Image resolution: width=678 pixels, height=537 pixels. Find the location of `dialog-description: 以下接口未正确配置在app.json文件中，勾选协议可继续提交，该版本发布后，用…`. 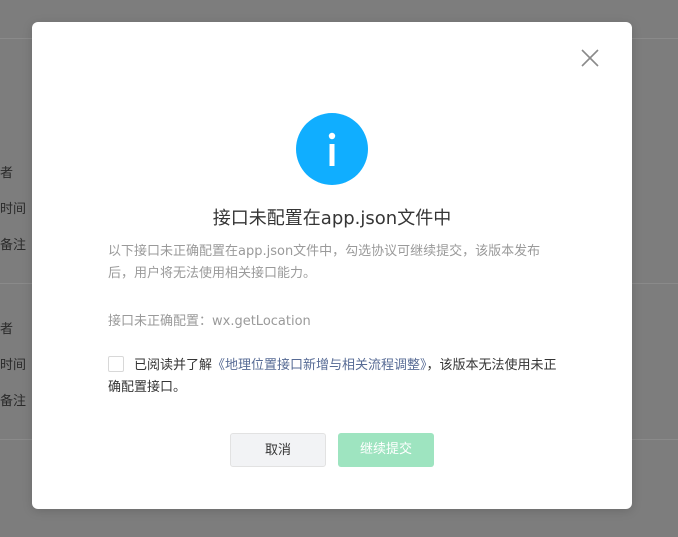

dialog-description: 以下接口未正确配置在app.json文件中，勾选协议可继续提交，该版本发布后，用… is located at coordinates (324, 262).